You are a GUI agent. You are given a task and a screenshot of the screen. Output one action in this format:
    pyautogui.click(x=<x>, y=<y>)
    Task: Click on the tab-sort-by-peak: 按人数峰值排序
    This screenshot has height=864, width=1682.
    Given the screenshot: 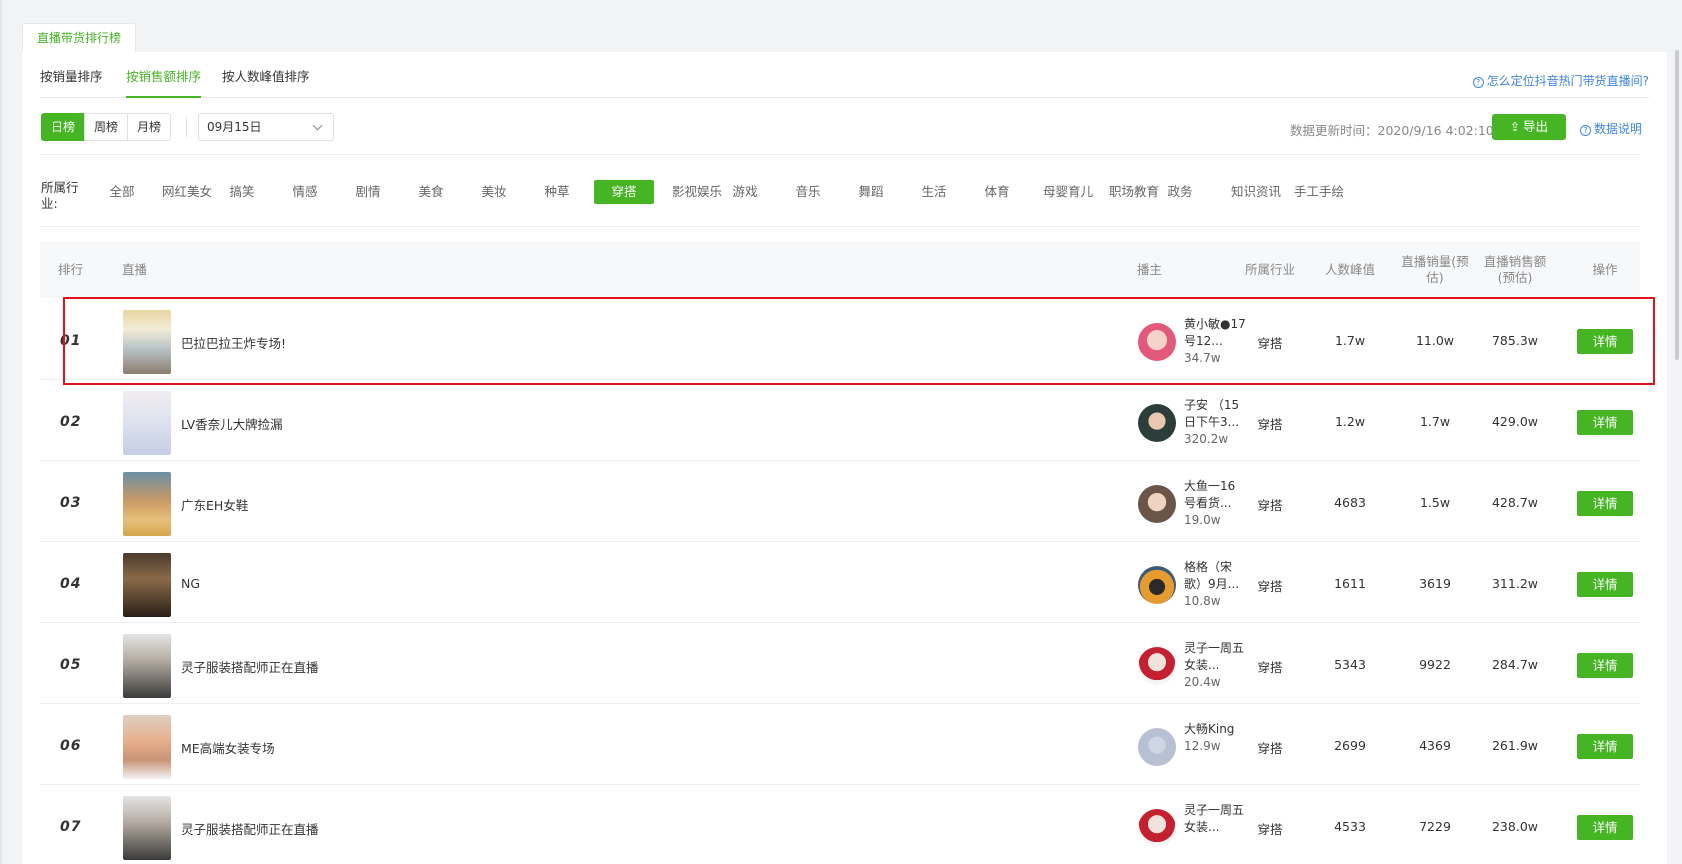 What is the action you would take?
    pyautogui.click(x=266, y=82)
    